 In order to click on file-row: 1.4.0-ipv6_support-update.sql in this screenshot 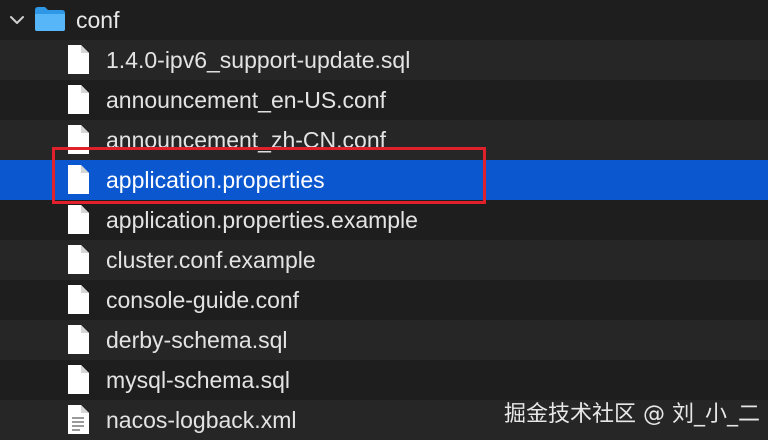, I will do `click(384, 60)`.